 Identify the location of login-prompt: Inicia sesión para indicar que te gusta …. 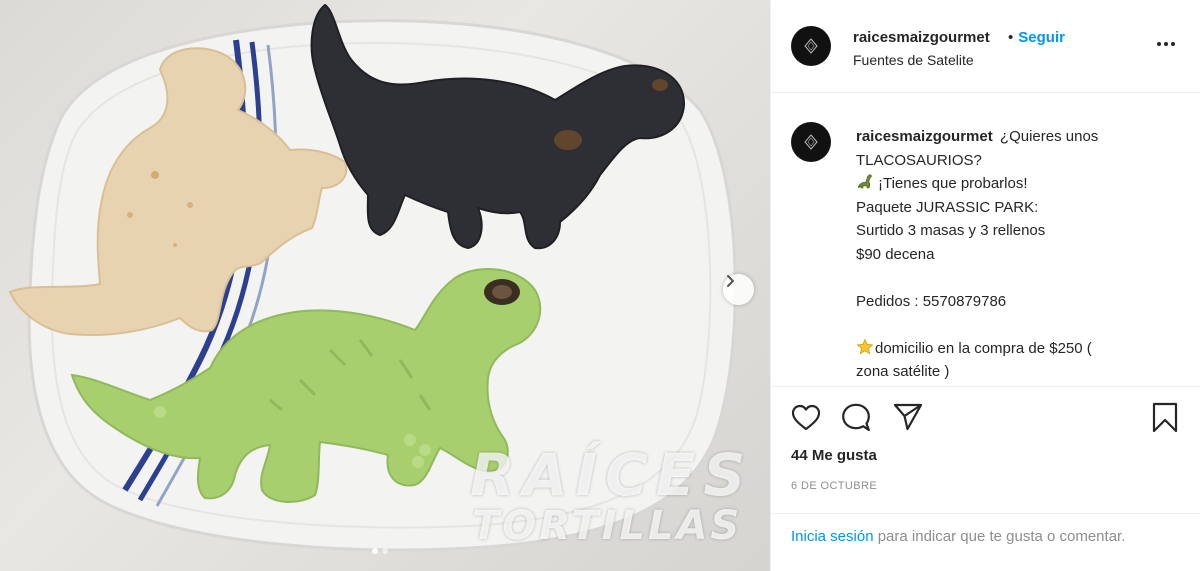
(985, 542).